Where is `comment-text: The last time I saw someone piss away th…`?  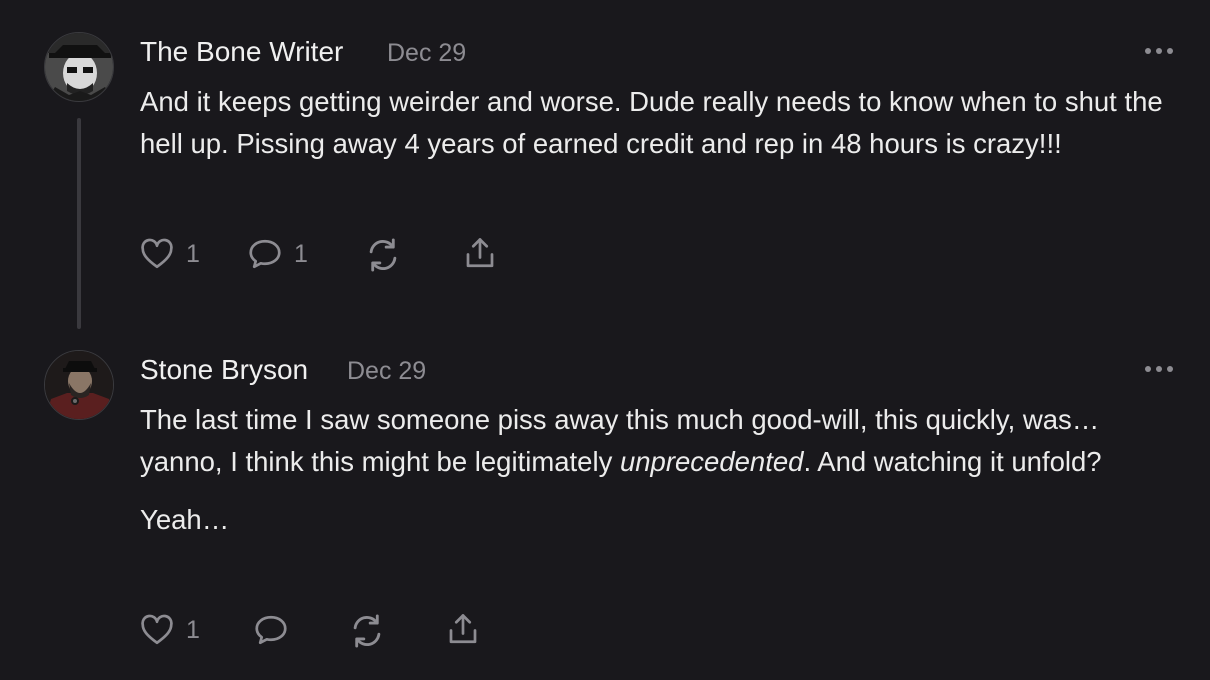
comment-text: The last time I saw someone piss away th… is located at coordinates (621, 440).